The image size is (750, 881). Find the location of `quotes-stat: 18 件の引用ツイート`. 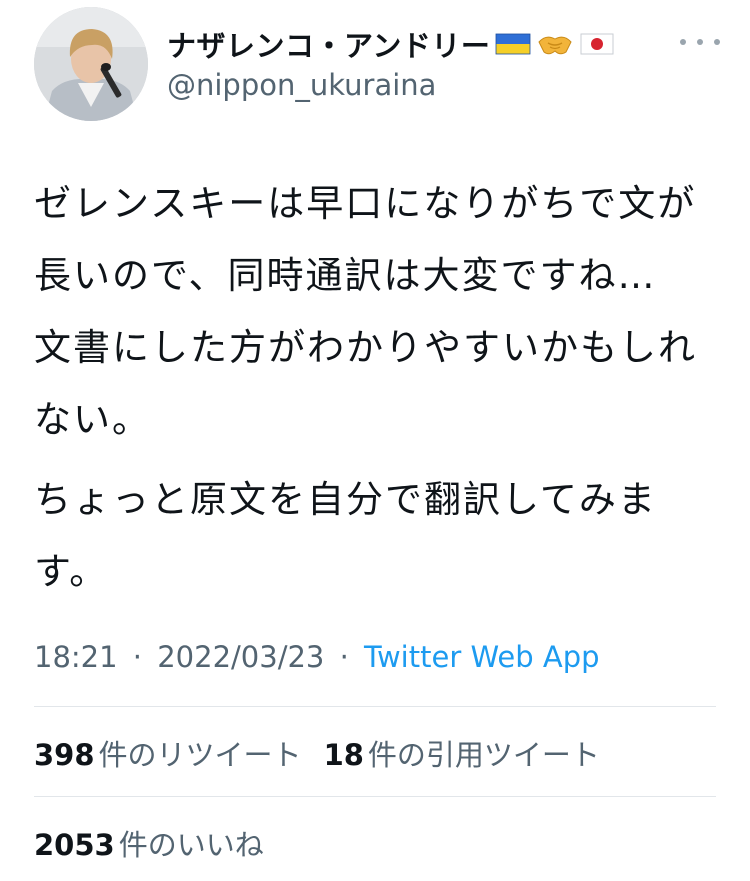

quotes-stat: 18 件の引用ツイート is located at coordinates (462, 753).